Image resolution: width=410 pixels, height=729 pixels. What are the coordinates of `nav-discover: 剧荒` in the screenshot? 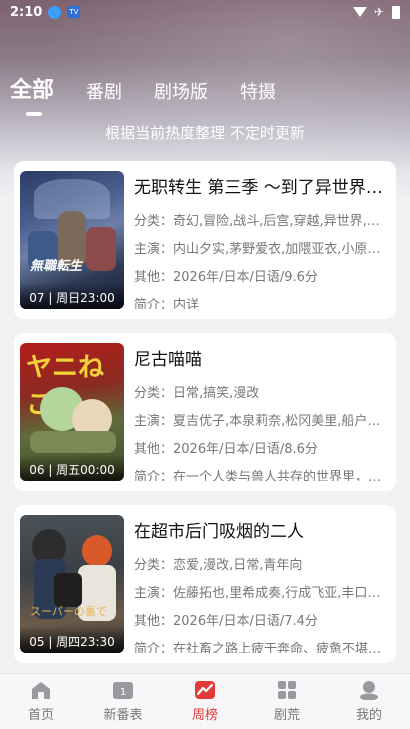 It's located at (287, 701).